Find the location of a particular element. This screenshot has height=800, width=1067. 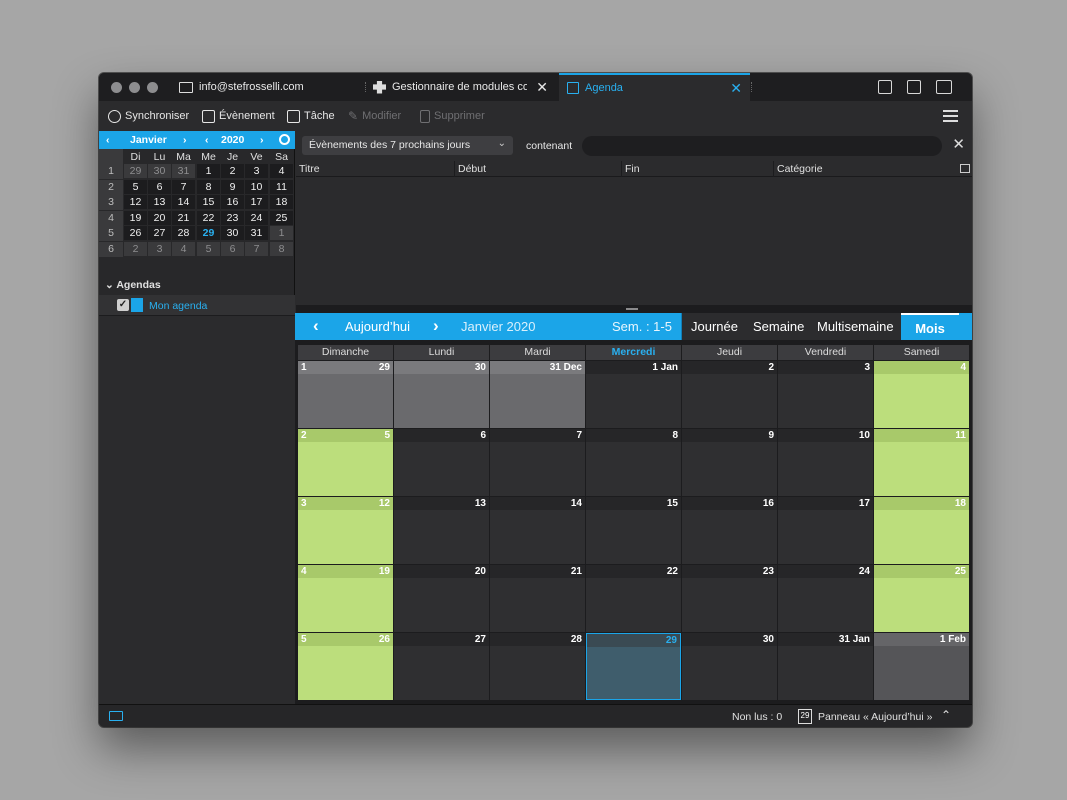

new-task-button: Tâche is located at coordinates (311, 116).